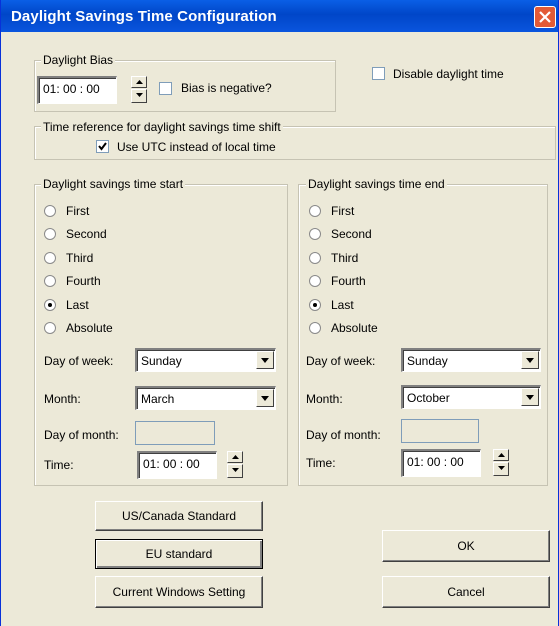 The height and width of the screenshot is (626, 559). What do you see at coordinates (466, 546) in the screenshot?
I see `ok-button: OK` at bounding box center [466, 546].